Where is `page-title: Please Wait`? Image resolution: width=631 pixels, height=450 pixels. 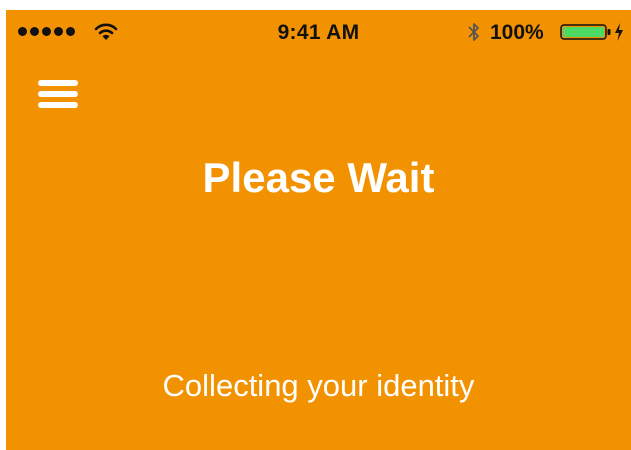 page-title: Please Wait is located at coordinates (318, 177).